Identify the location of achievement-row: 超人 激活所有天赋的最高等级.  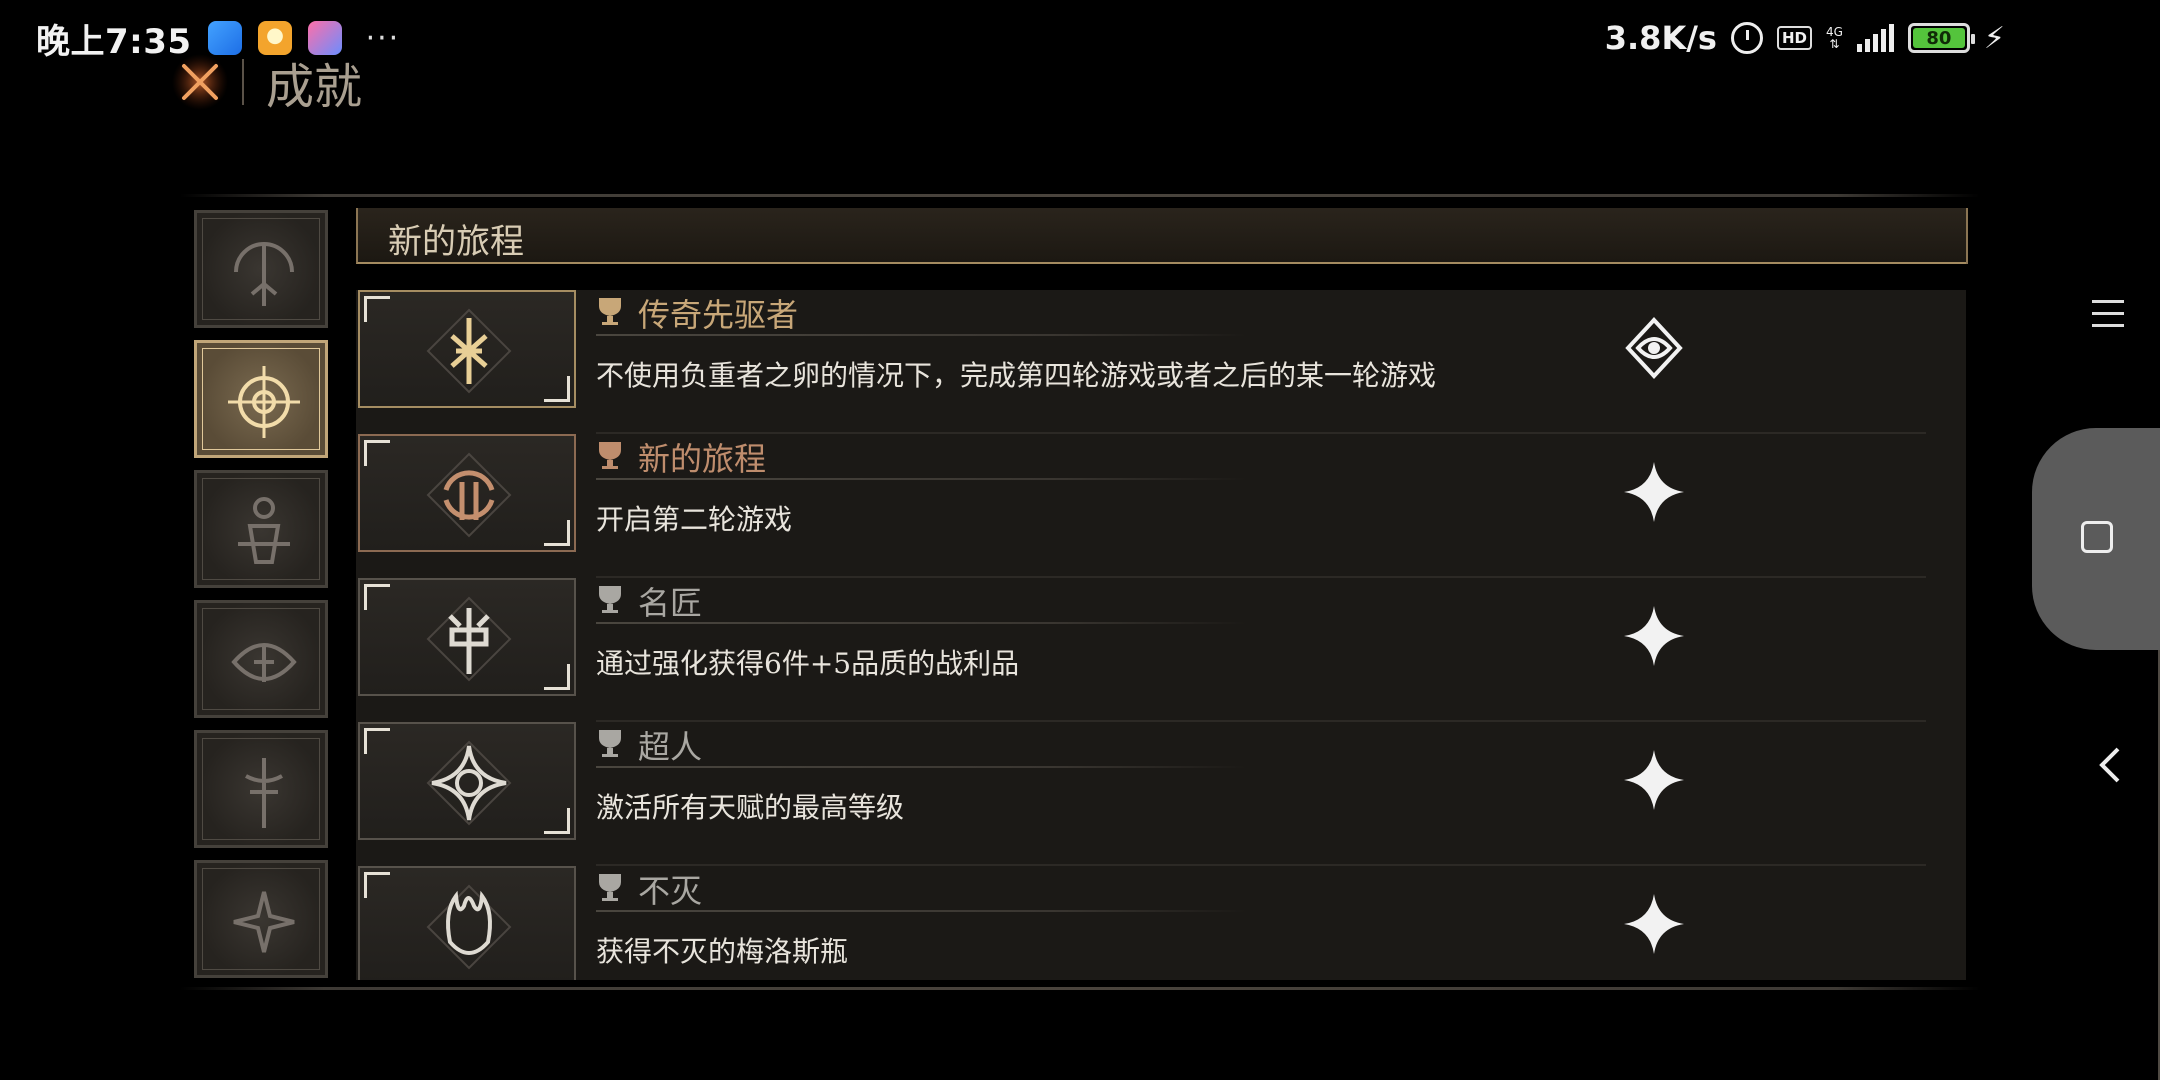
(1161, 794).